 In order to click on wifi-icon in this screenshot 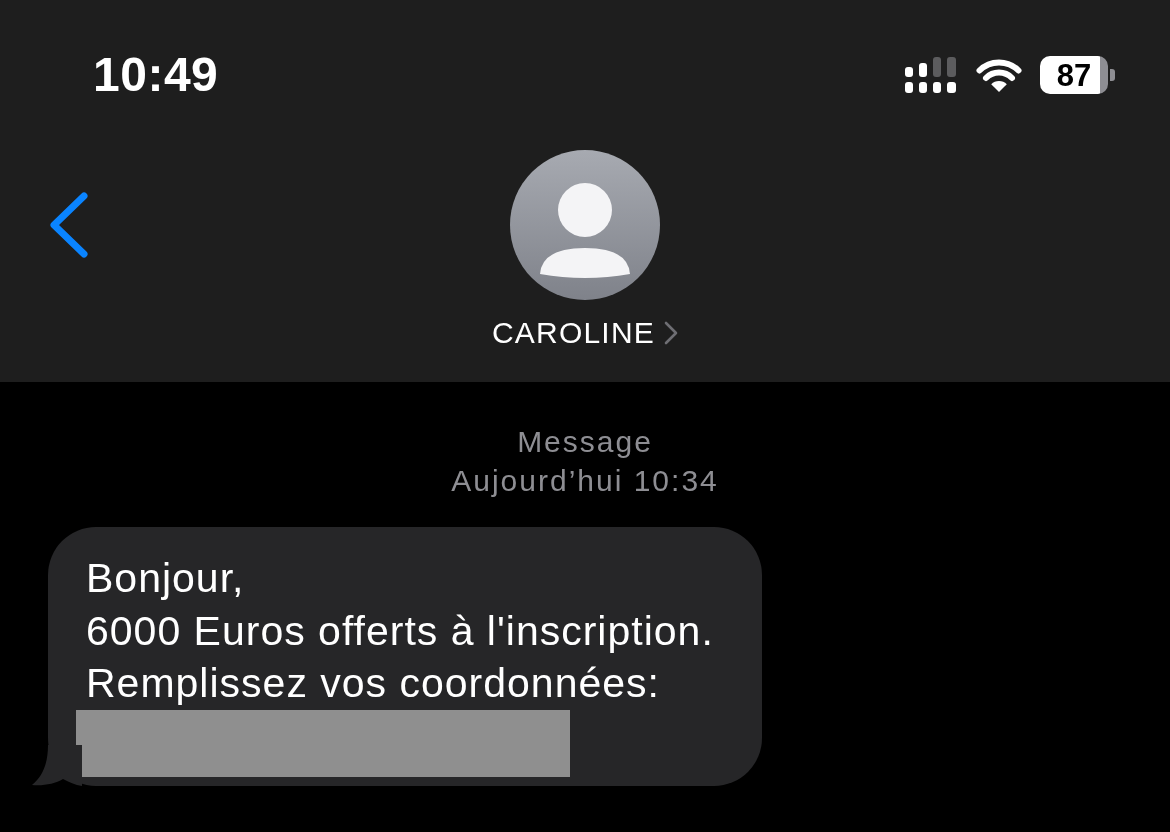, I will do `click(999, 75)`.